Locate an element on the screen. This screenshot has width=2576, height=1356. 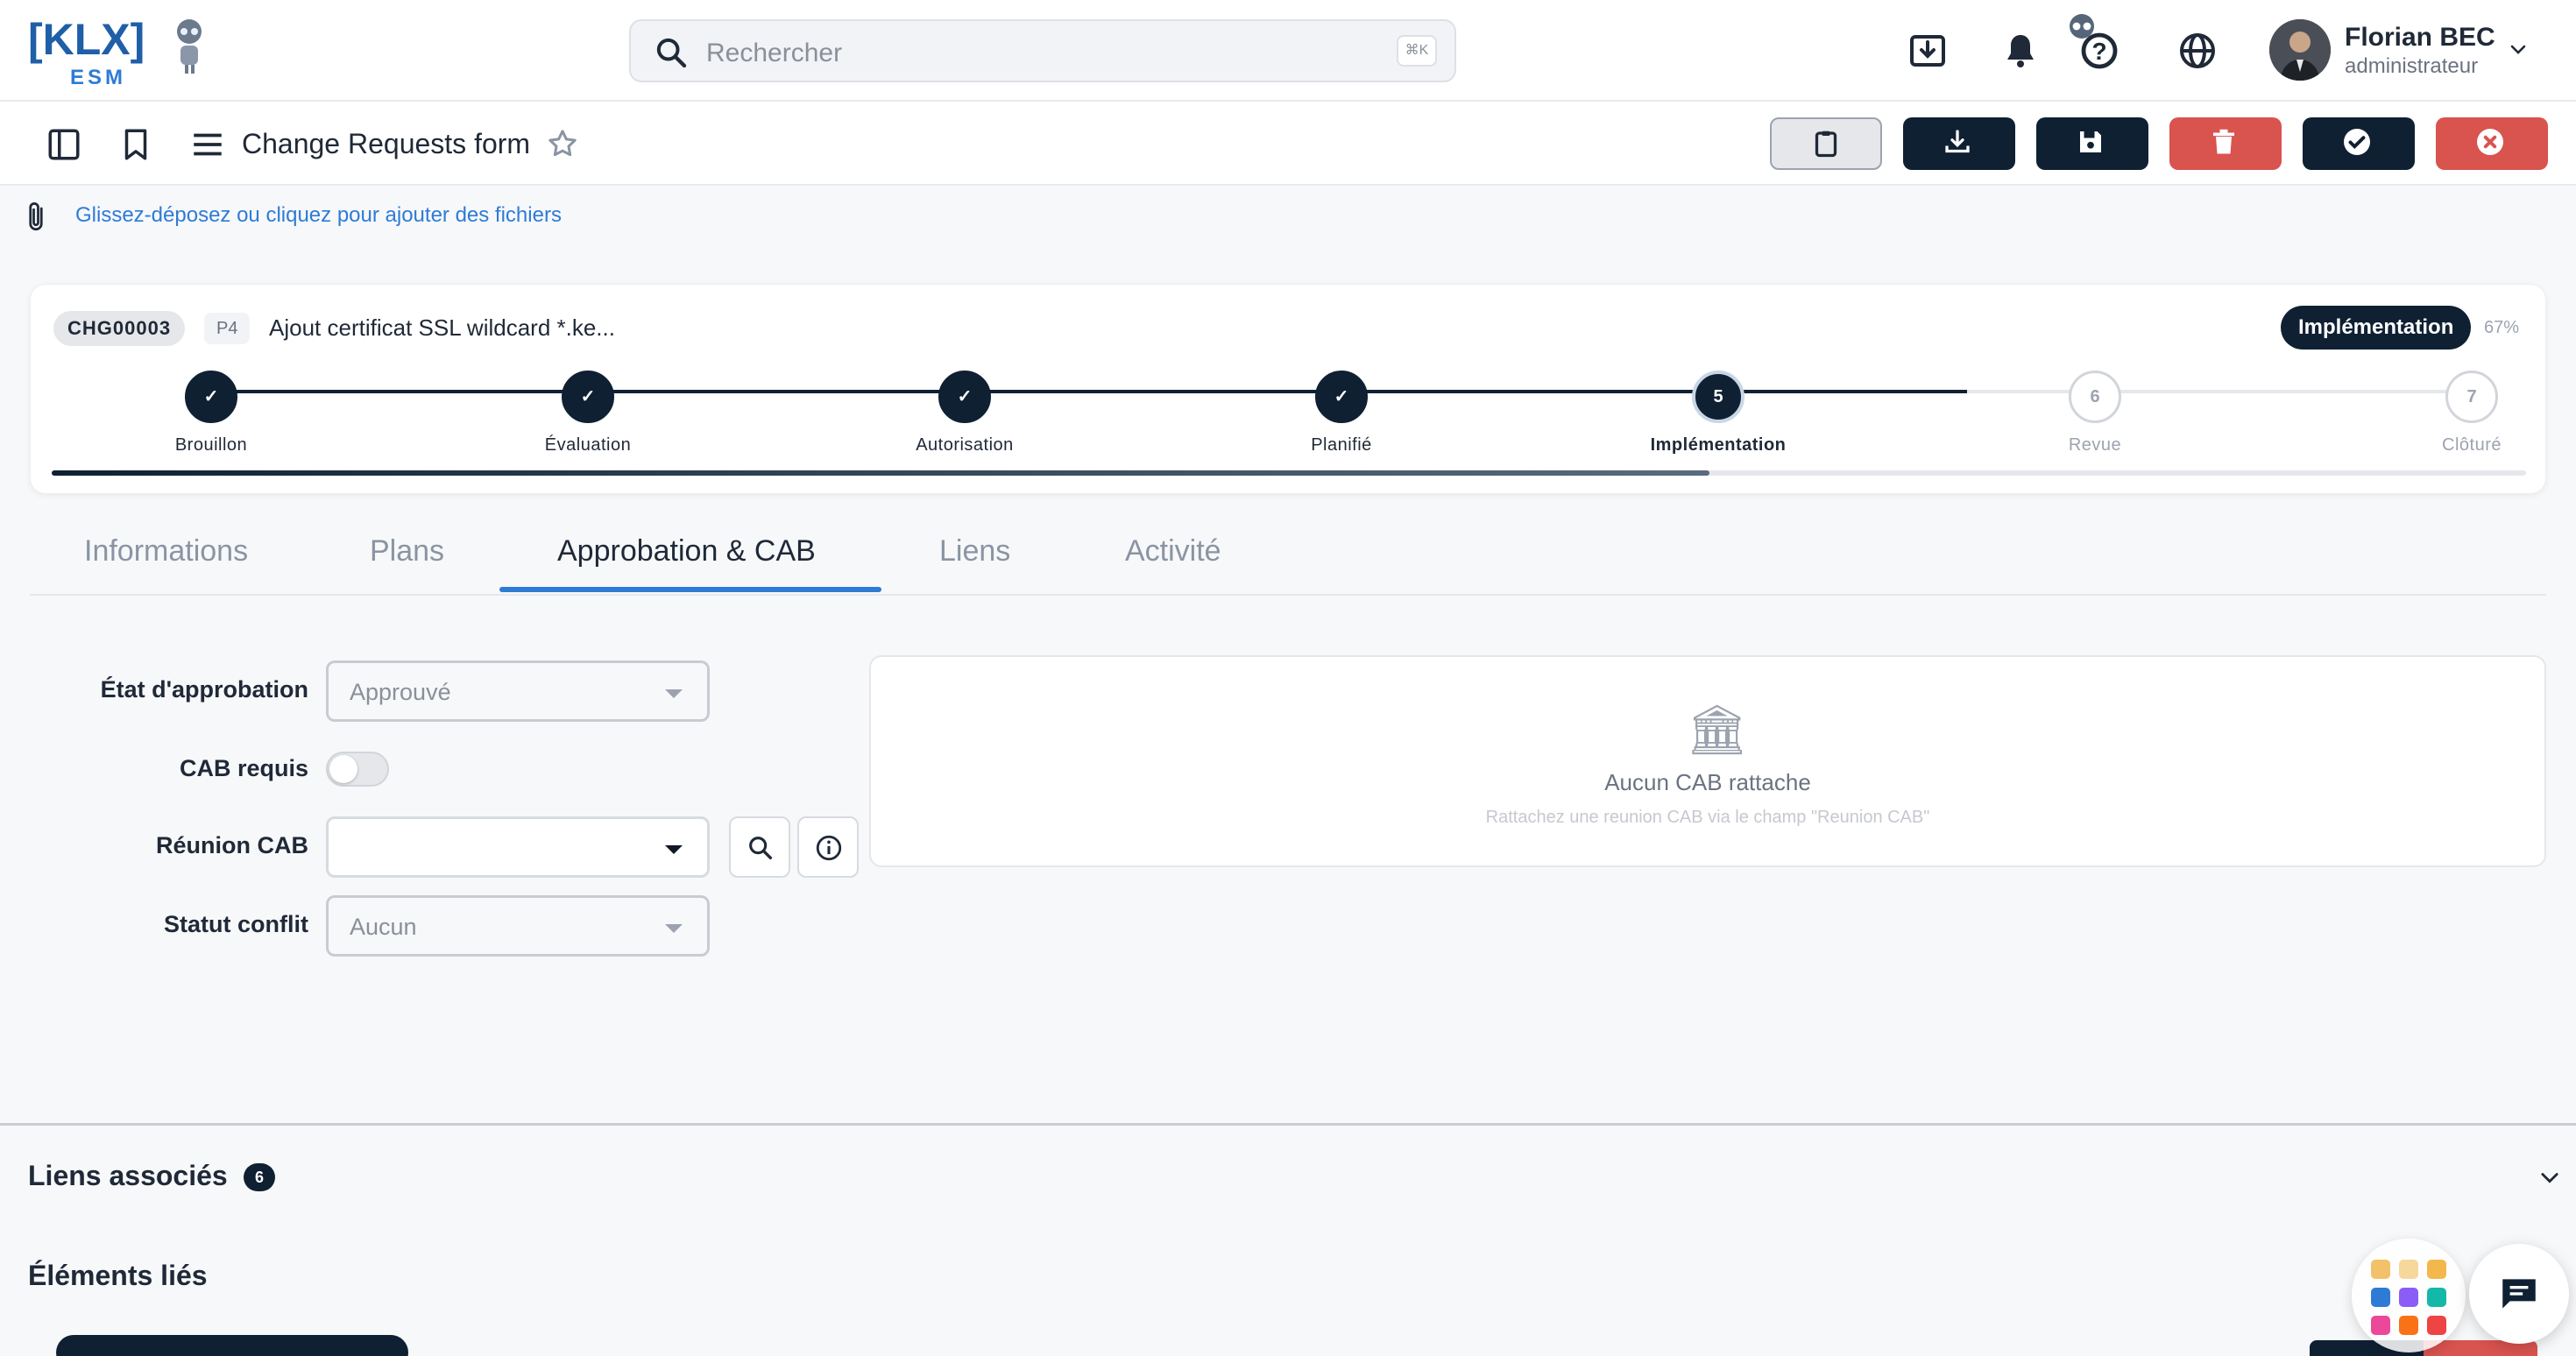
record-number-badge: CHG00003 is located at coordinates (119, 328).